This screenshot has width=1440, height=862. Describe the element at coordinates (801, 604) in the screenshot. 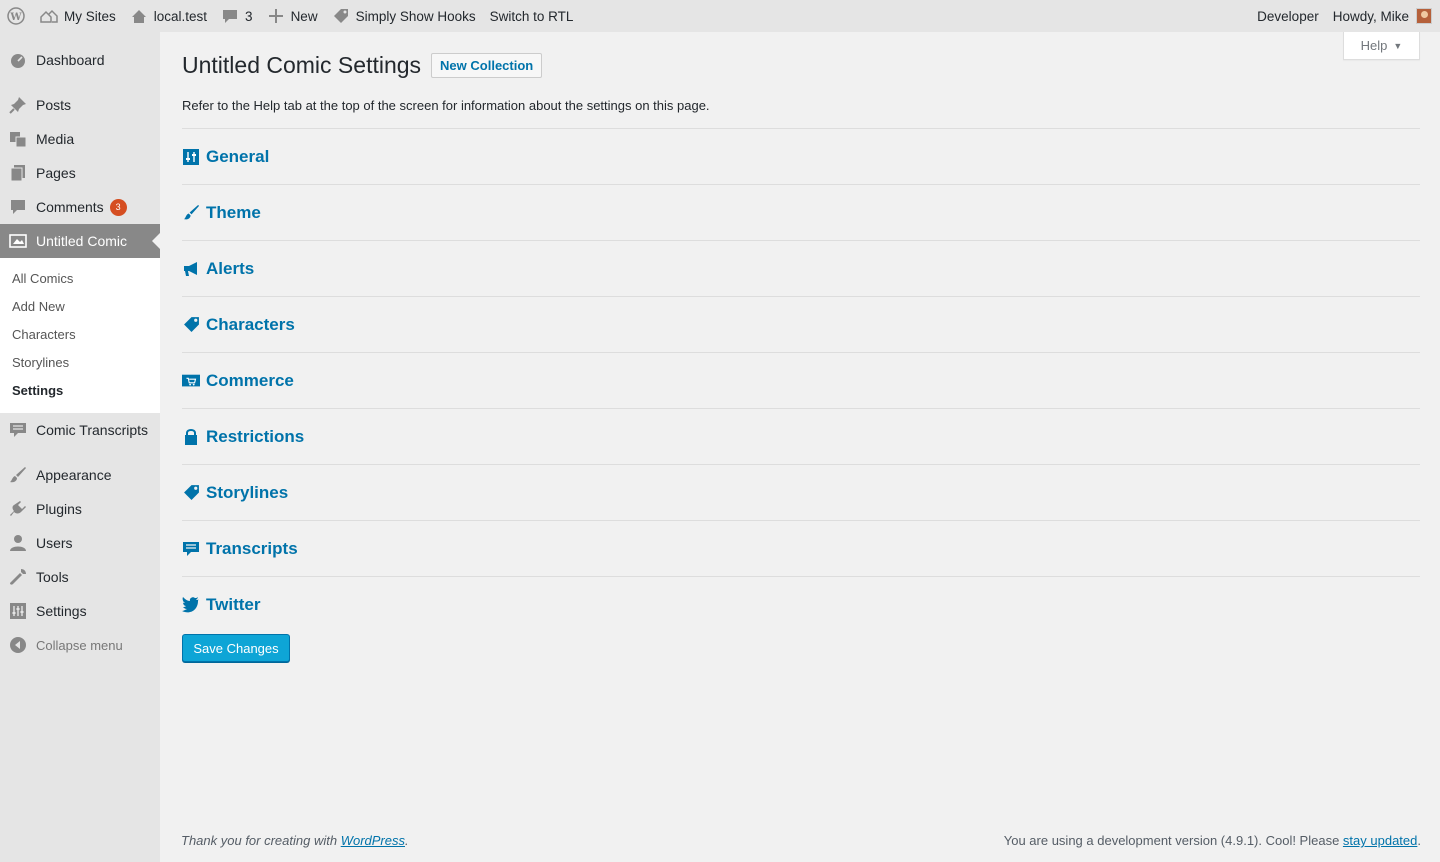

I see `section-twitter: Twitter` at that location.